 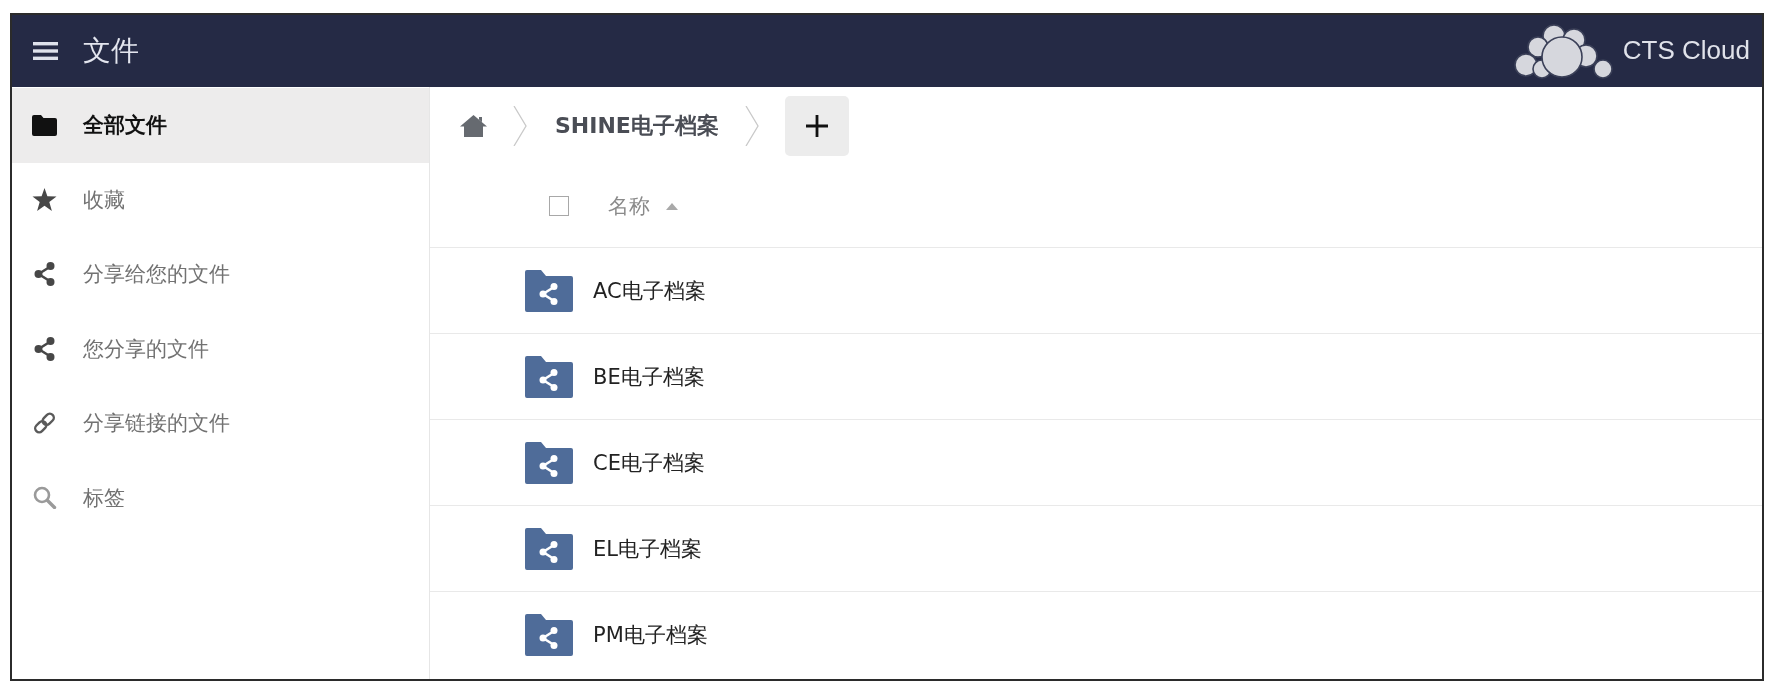 I want to click on file-name: PM电子档案, so click(x=650, y=635).